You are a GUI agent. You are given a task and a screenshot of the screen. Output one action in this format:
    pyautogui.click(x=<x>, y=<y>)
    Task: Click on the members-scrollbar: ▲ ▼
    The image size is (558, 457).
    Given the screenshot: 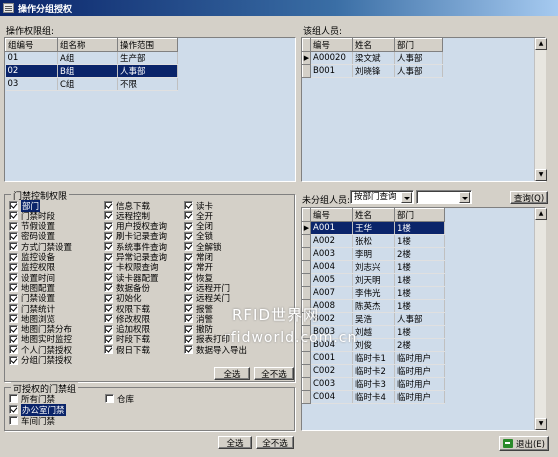 What is the action you would take?
    pyautogui.click(x=540, y=109)
    